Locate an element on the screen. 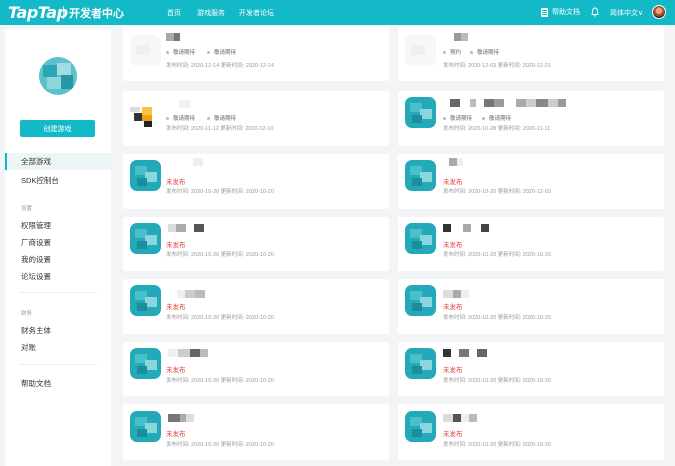 This screenshot has width=675, height=466. logo-divider is located at coordinates (63, 12).